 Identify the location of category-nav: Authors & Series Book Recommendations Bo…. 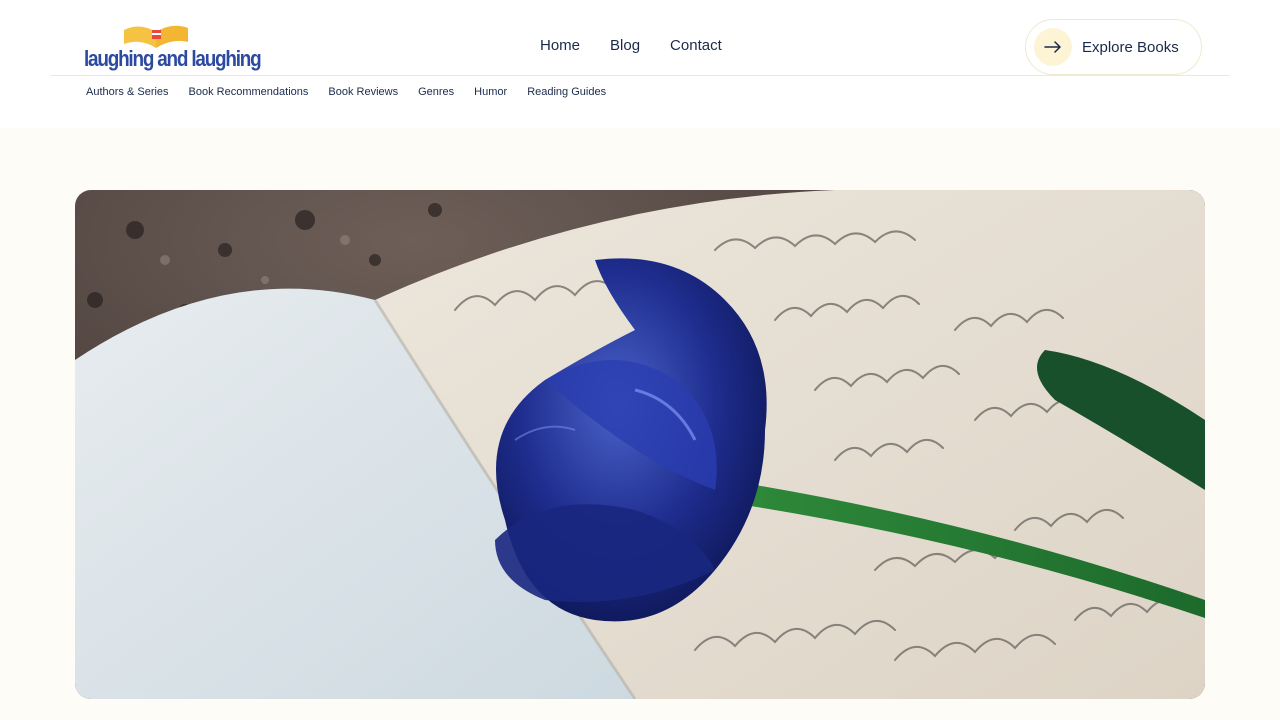
(346, 92).